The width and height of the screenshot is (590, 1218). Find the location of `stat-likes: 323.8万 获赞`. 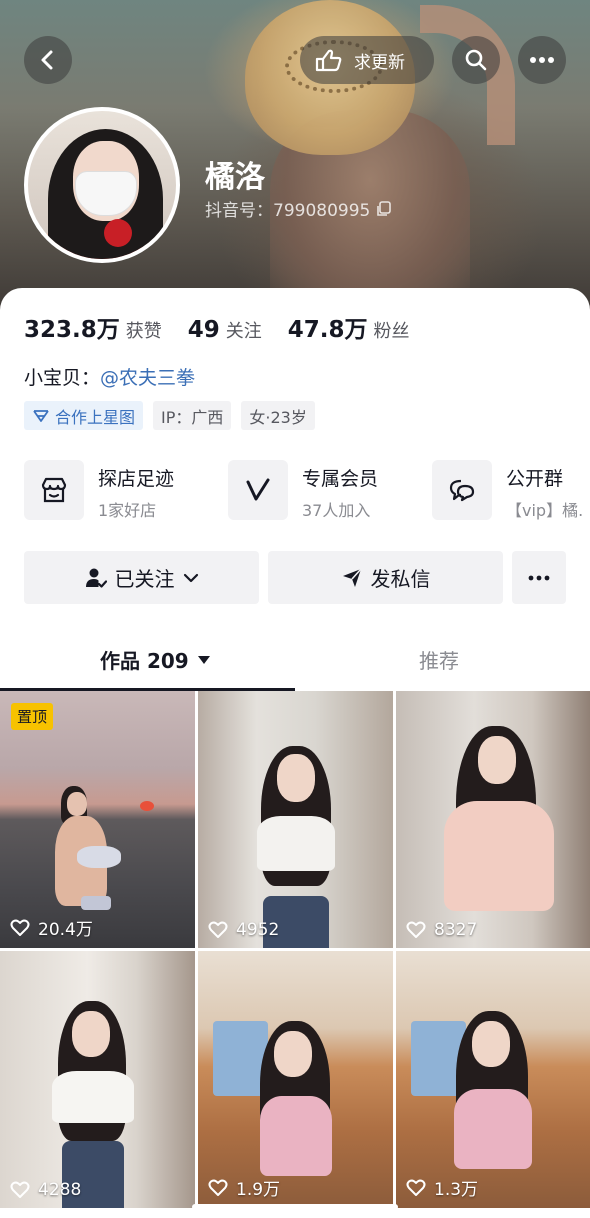

stat-likes: 323.8万 获赞 is located at coordinates (93, 327).